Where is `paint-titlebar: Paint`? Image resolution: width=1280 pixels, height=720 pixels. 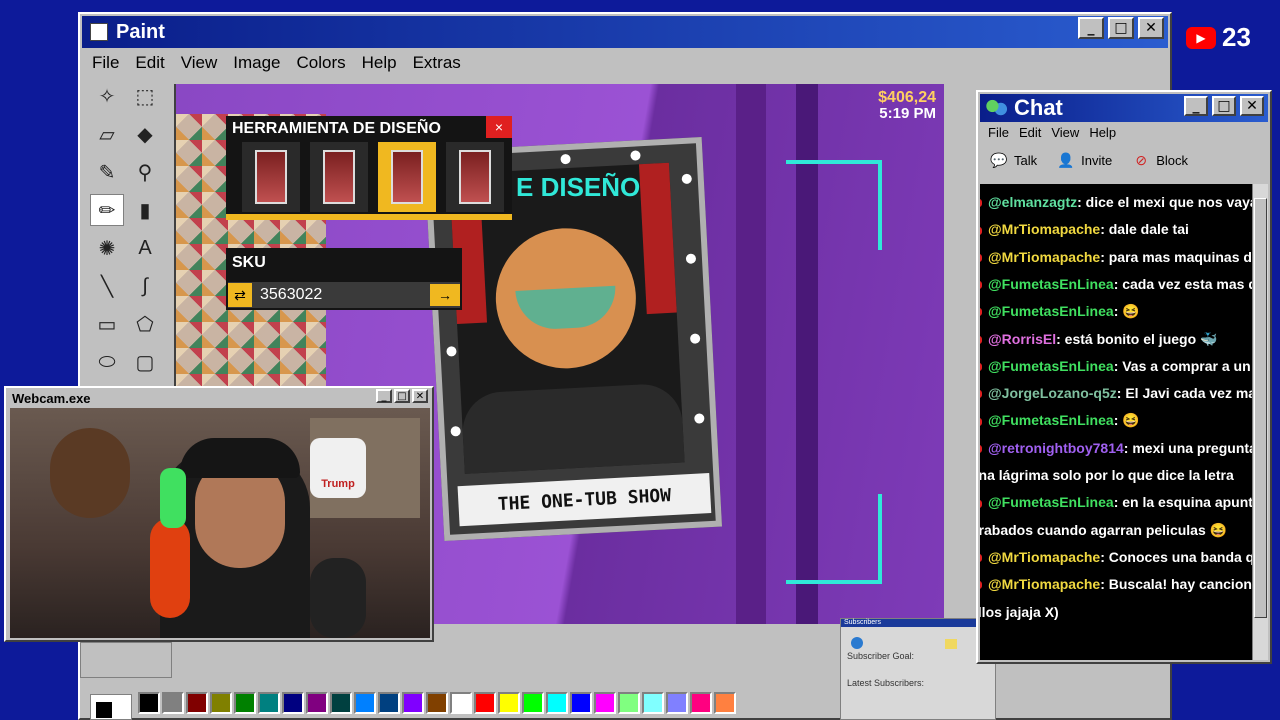
paint-titlebar: Paint is located at coordinates (625, 32).